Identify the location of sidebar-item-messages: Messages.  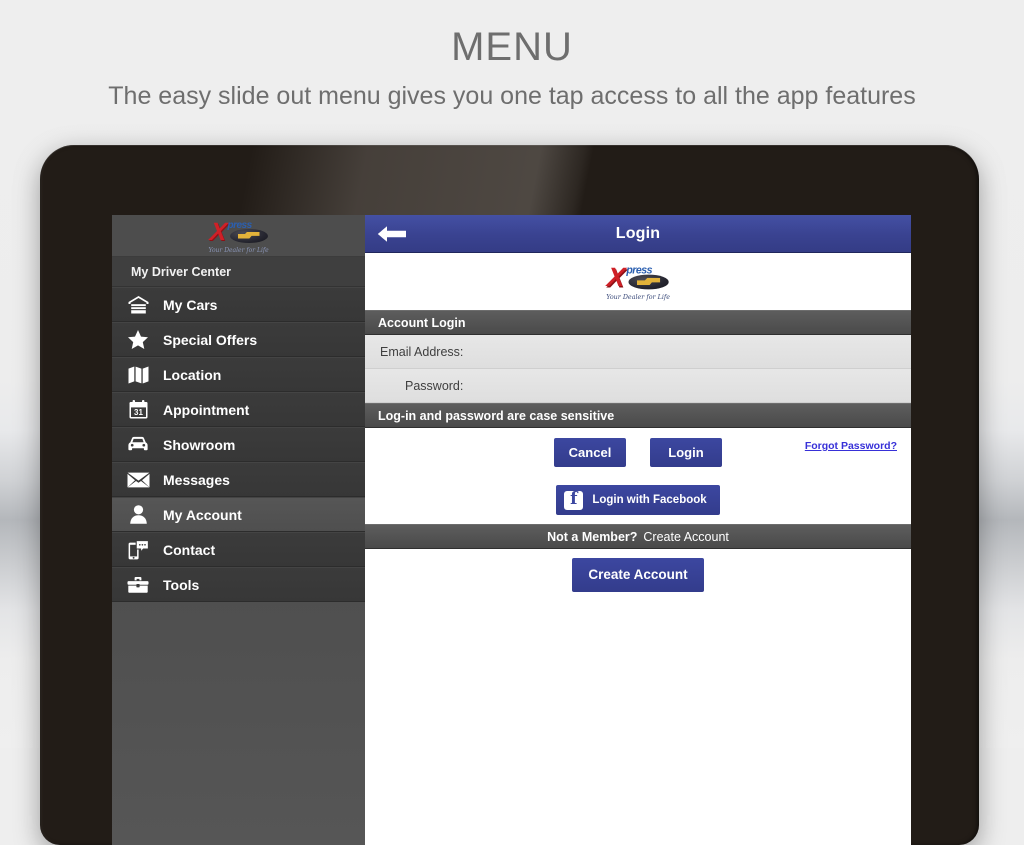
(238, 479).